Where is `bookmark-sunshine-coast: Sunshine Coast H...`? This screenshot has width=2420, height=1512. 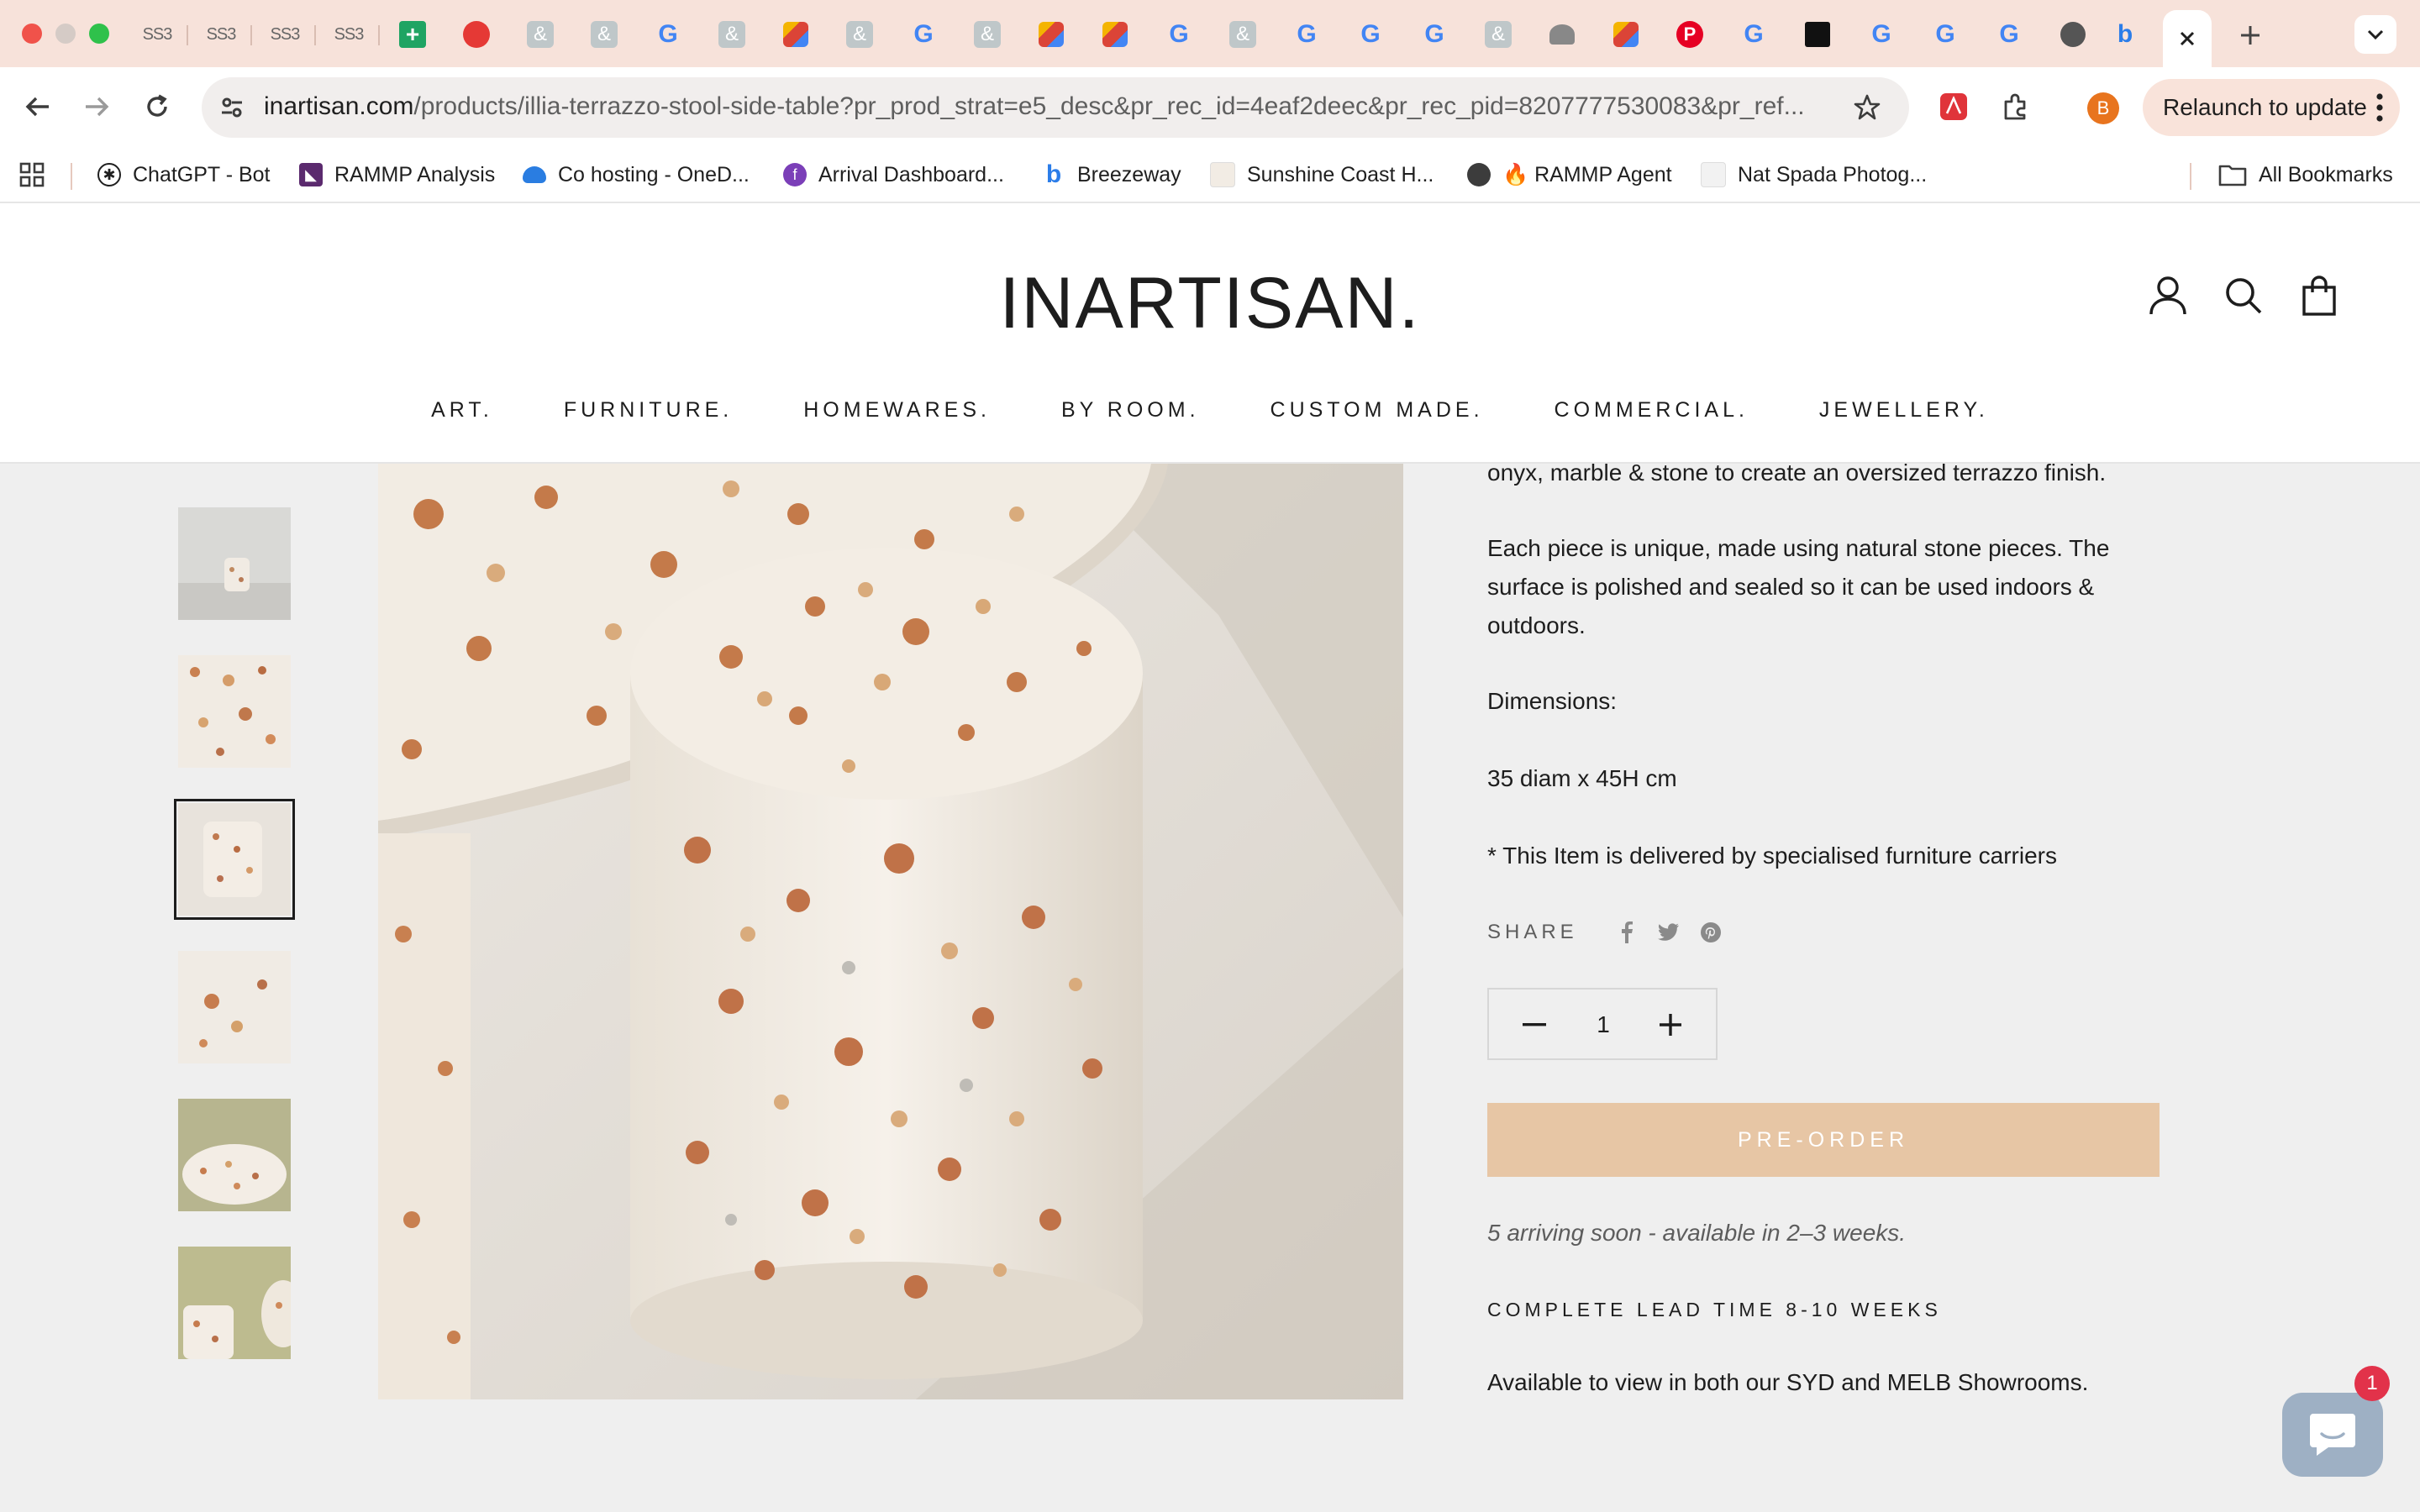 bookmark-sunshine-coast: Sunshine Coast H... is located at coordinates (1322, 175).